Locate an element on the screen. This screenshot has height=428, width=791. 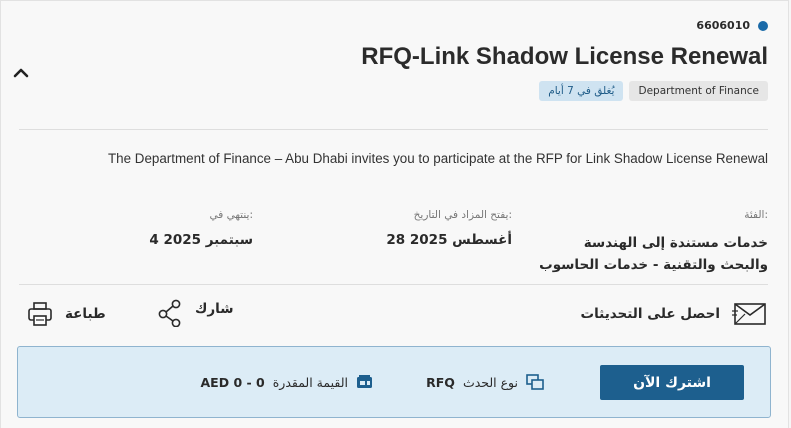
category-value-line2: والبحث والتقنية - خدمات الحاسوب is located at coordinates (653, 265).